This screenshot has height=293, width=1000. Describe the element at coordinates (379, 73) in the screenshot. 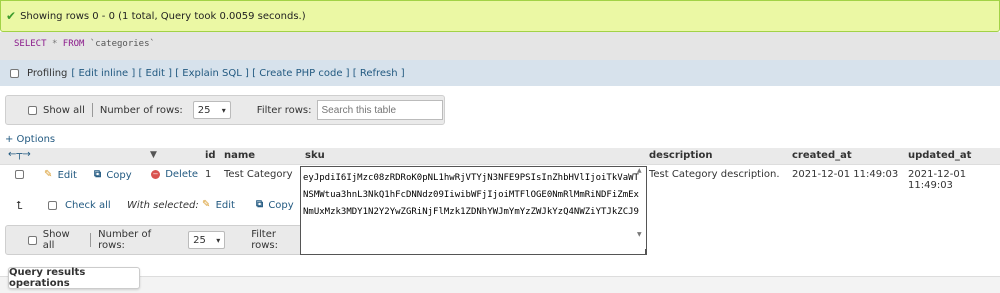

I see `refresh-link: [ Refresh ]` at that location.